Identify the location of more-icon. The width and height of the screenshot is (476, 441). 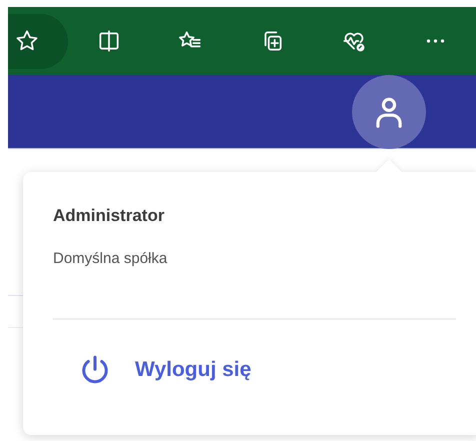
(435, 41).